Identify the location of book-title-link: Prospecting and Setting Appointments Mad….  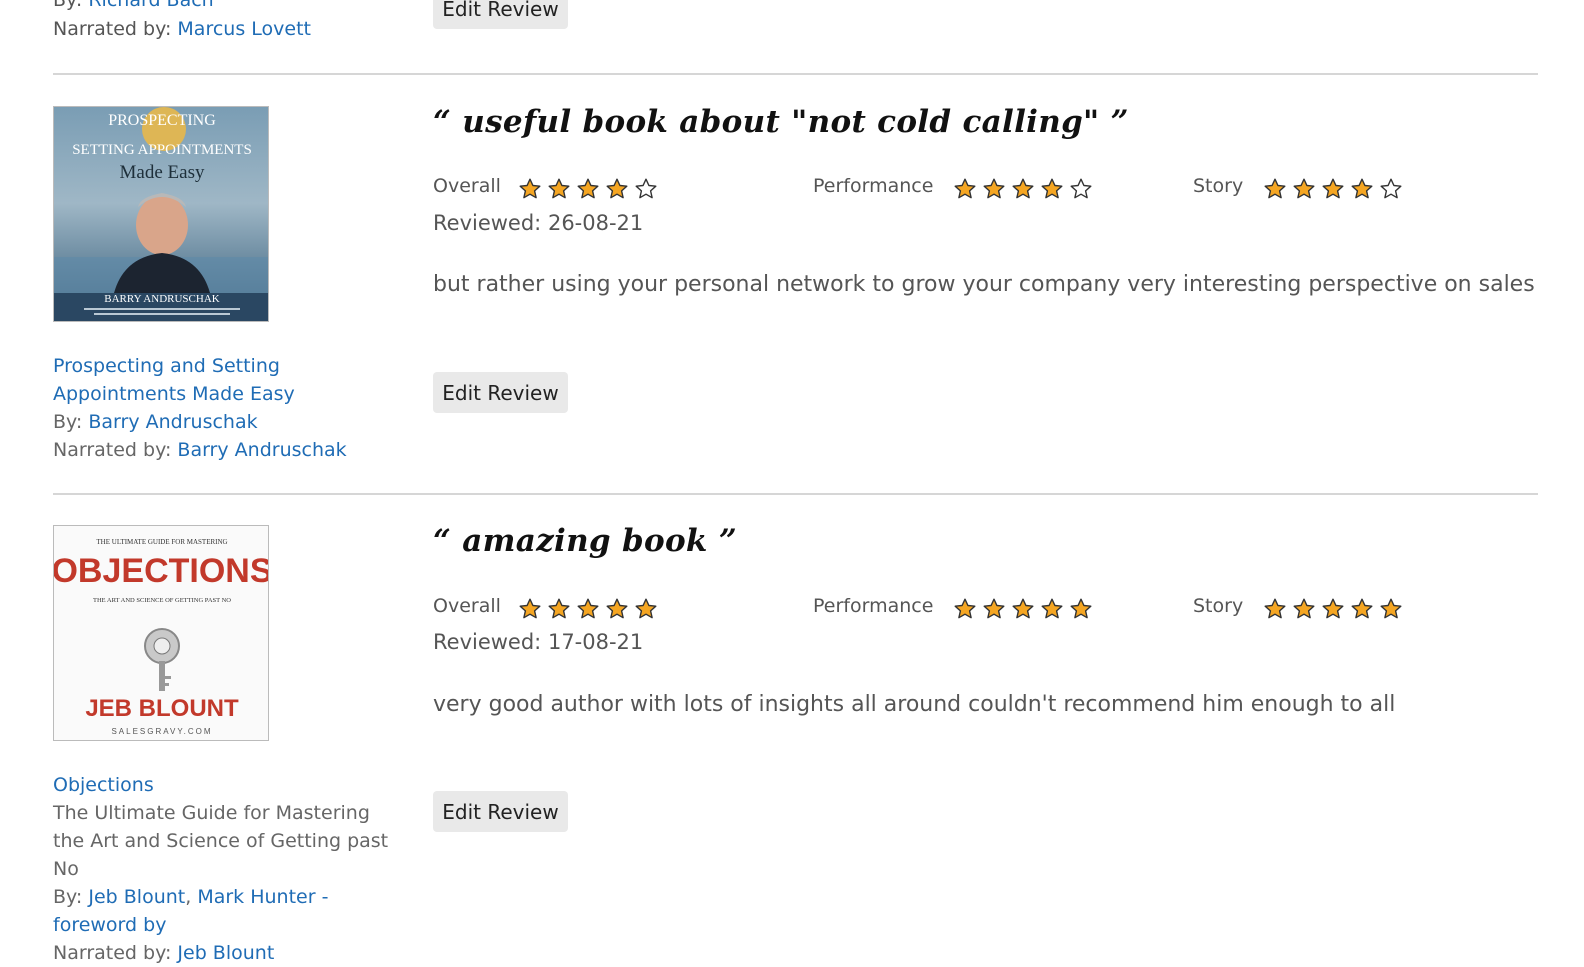
(174, 380).